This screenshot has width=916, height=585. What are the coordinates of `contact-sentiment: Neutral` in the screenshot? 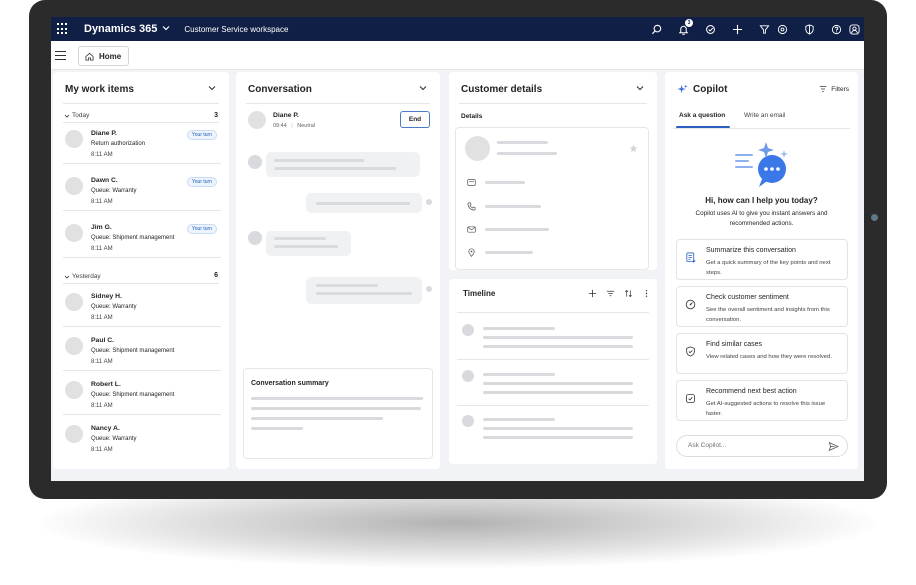 It's located at (306, 126).